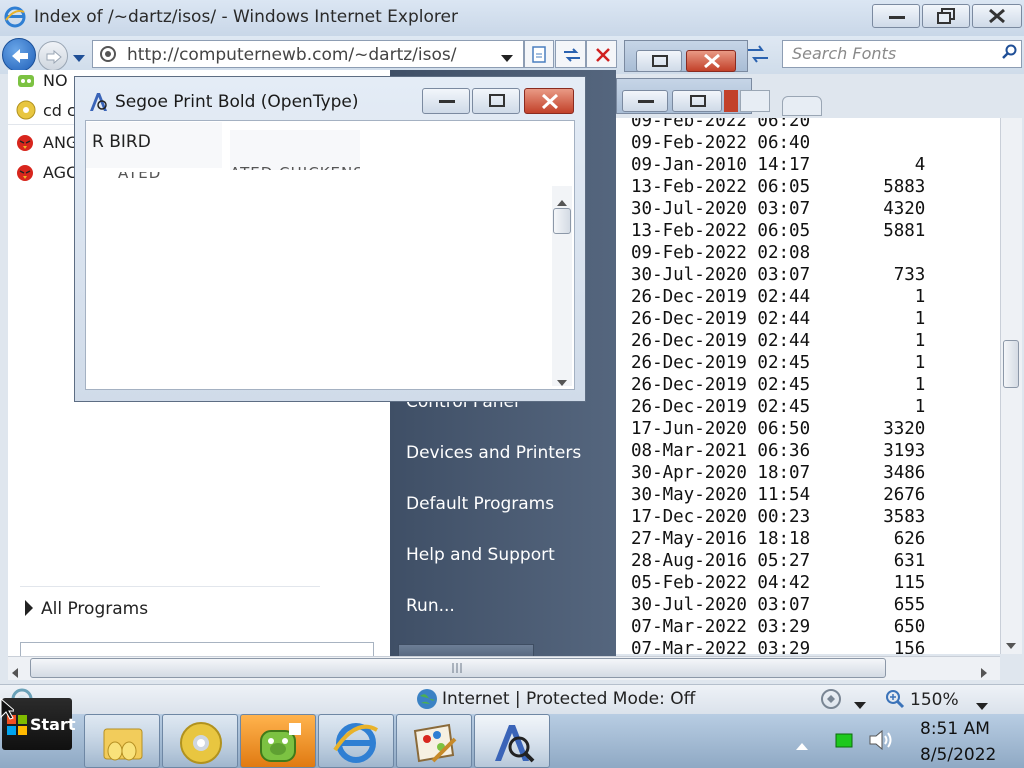 This screenshot has width=1024, height=768. I want to click on row-size: 655, so click(909, 605).